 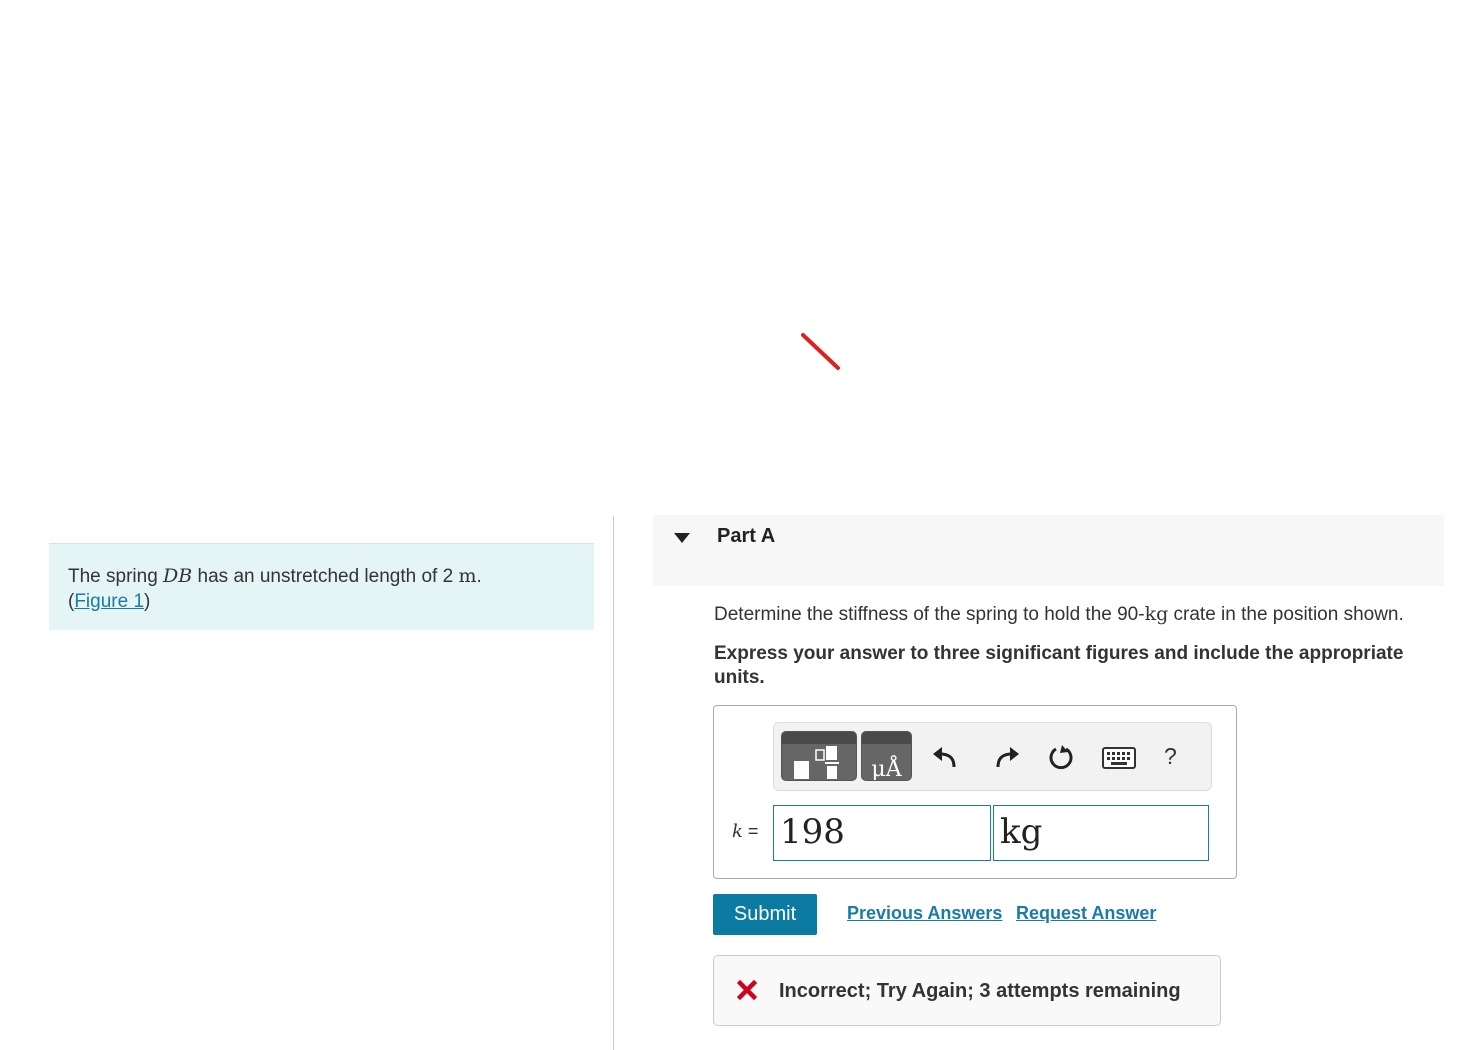 I want to click on redo-icon, so click(x=1006, y=757).